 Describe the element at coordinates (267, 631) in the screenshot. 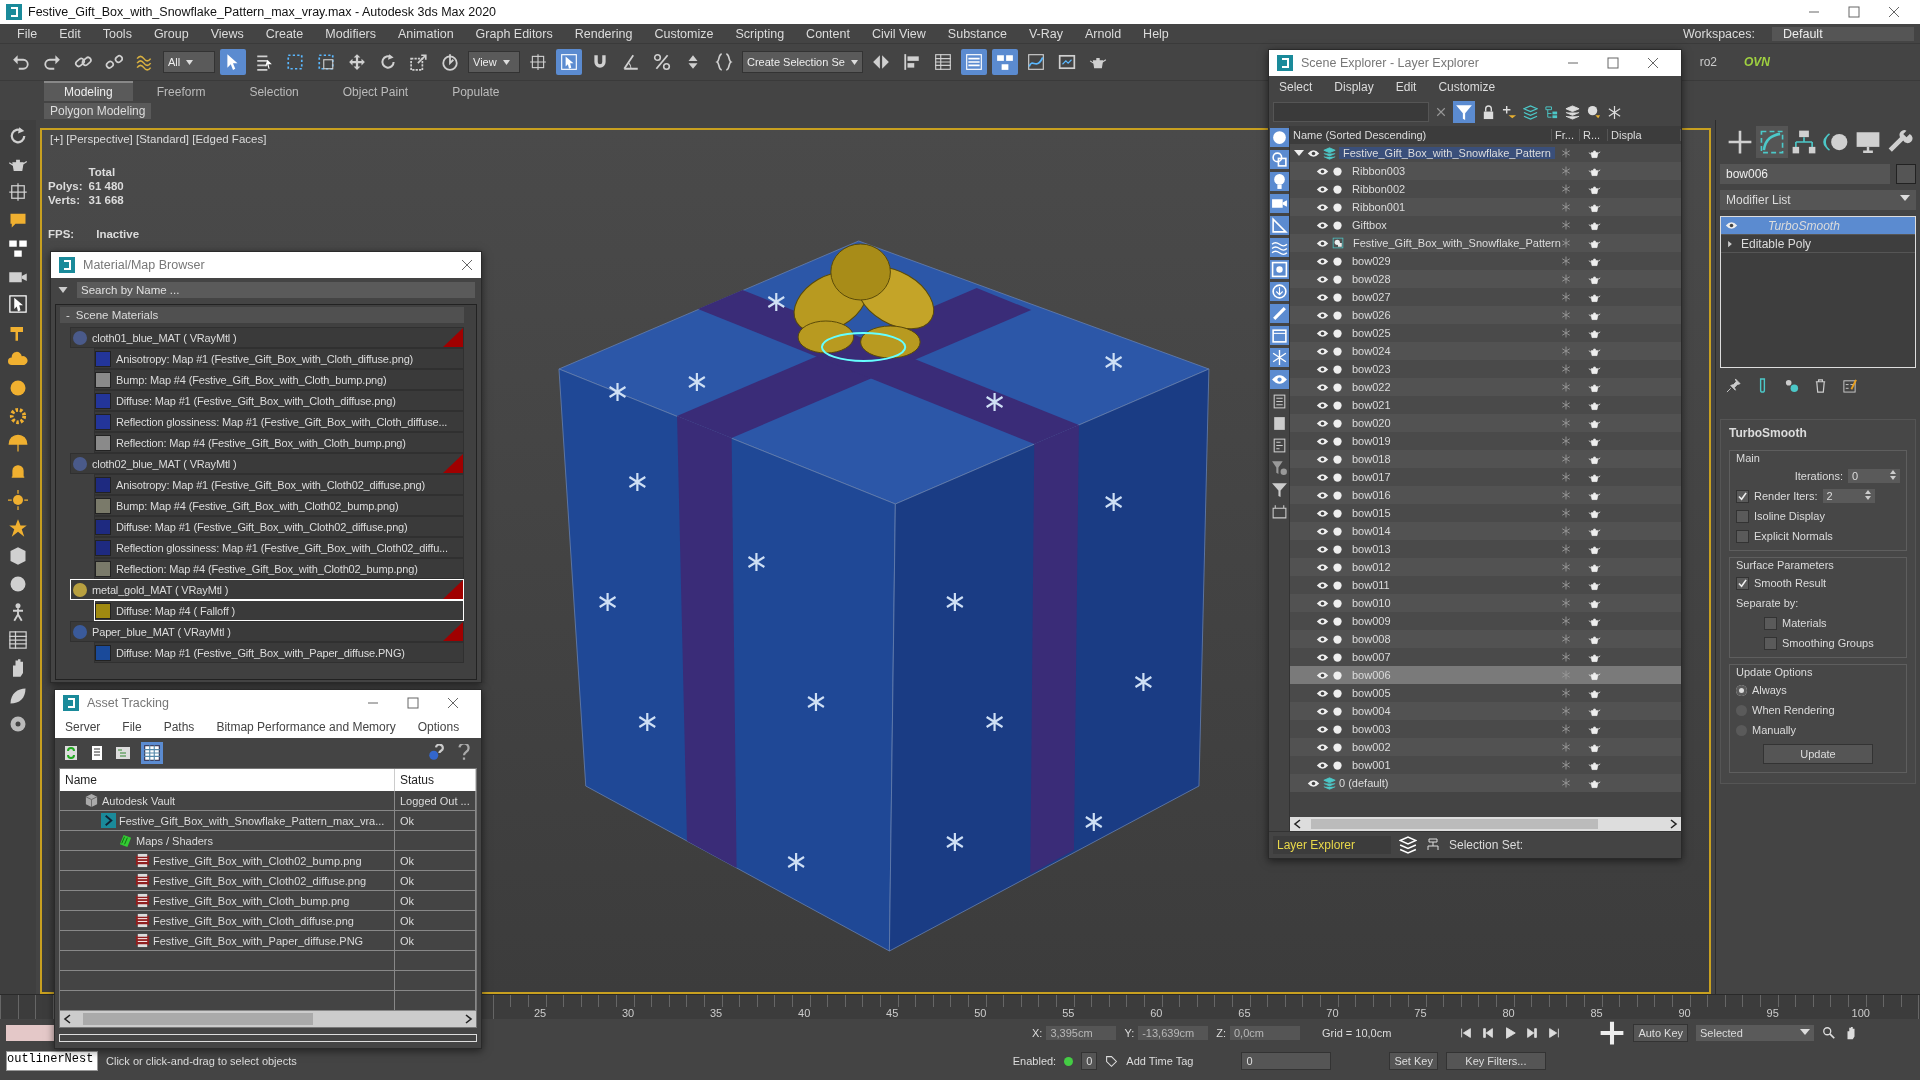

I see `material-row: Paper_blue_MAT ( VRayMtl )` at that location.